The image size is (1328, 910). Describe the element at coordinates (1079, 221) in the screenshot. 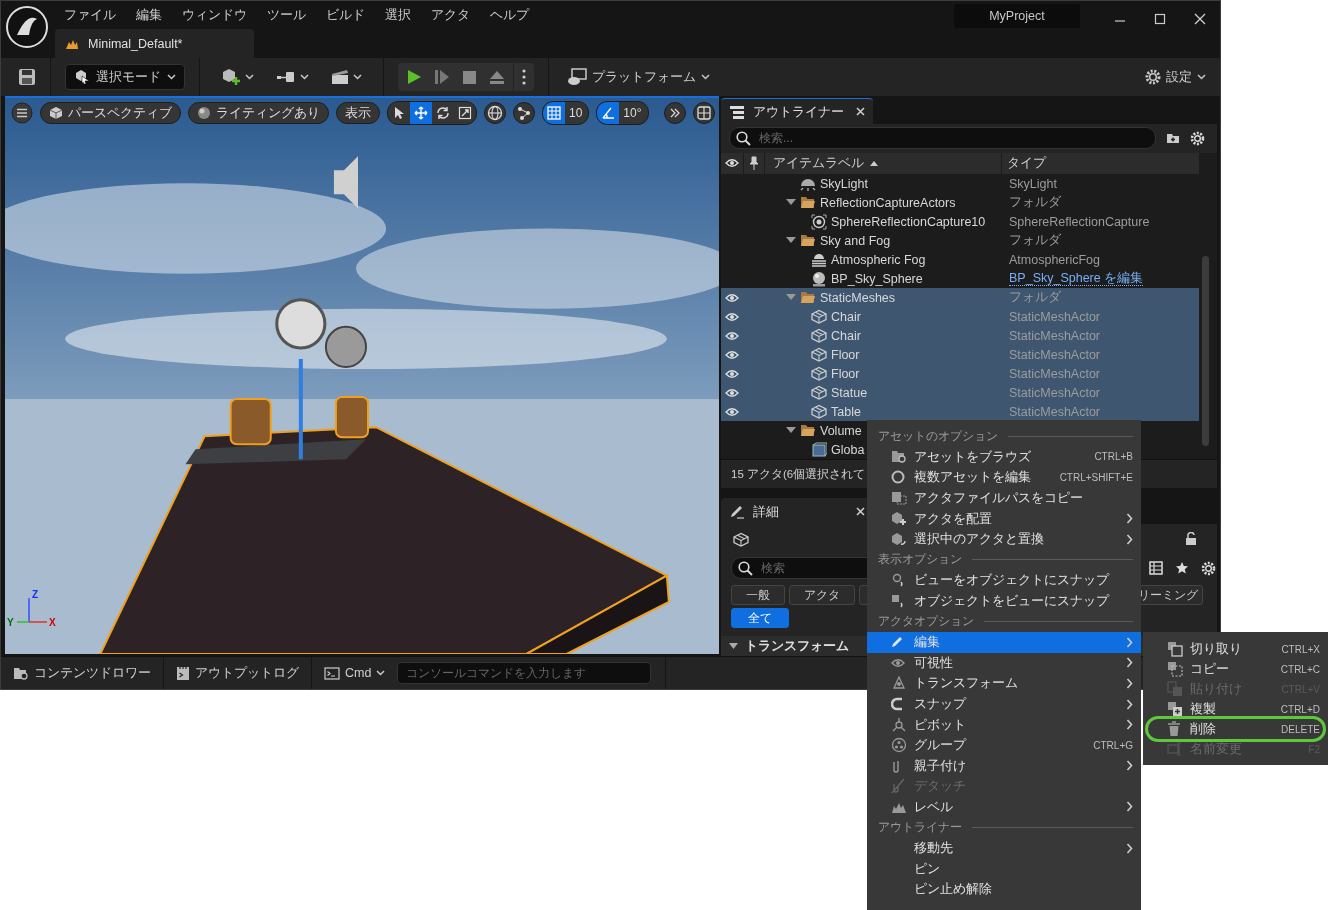

I see `type-label: SphereReflectionCapture` at that location.